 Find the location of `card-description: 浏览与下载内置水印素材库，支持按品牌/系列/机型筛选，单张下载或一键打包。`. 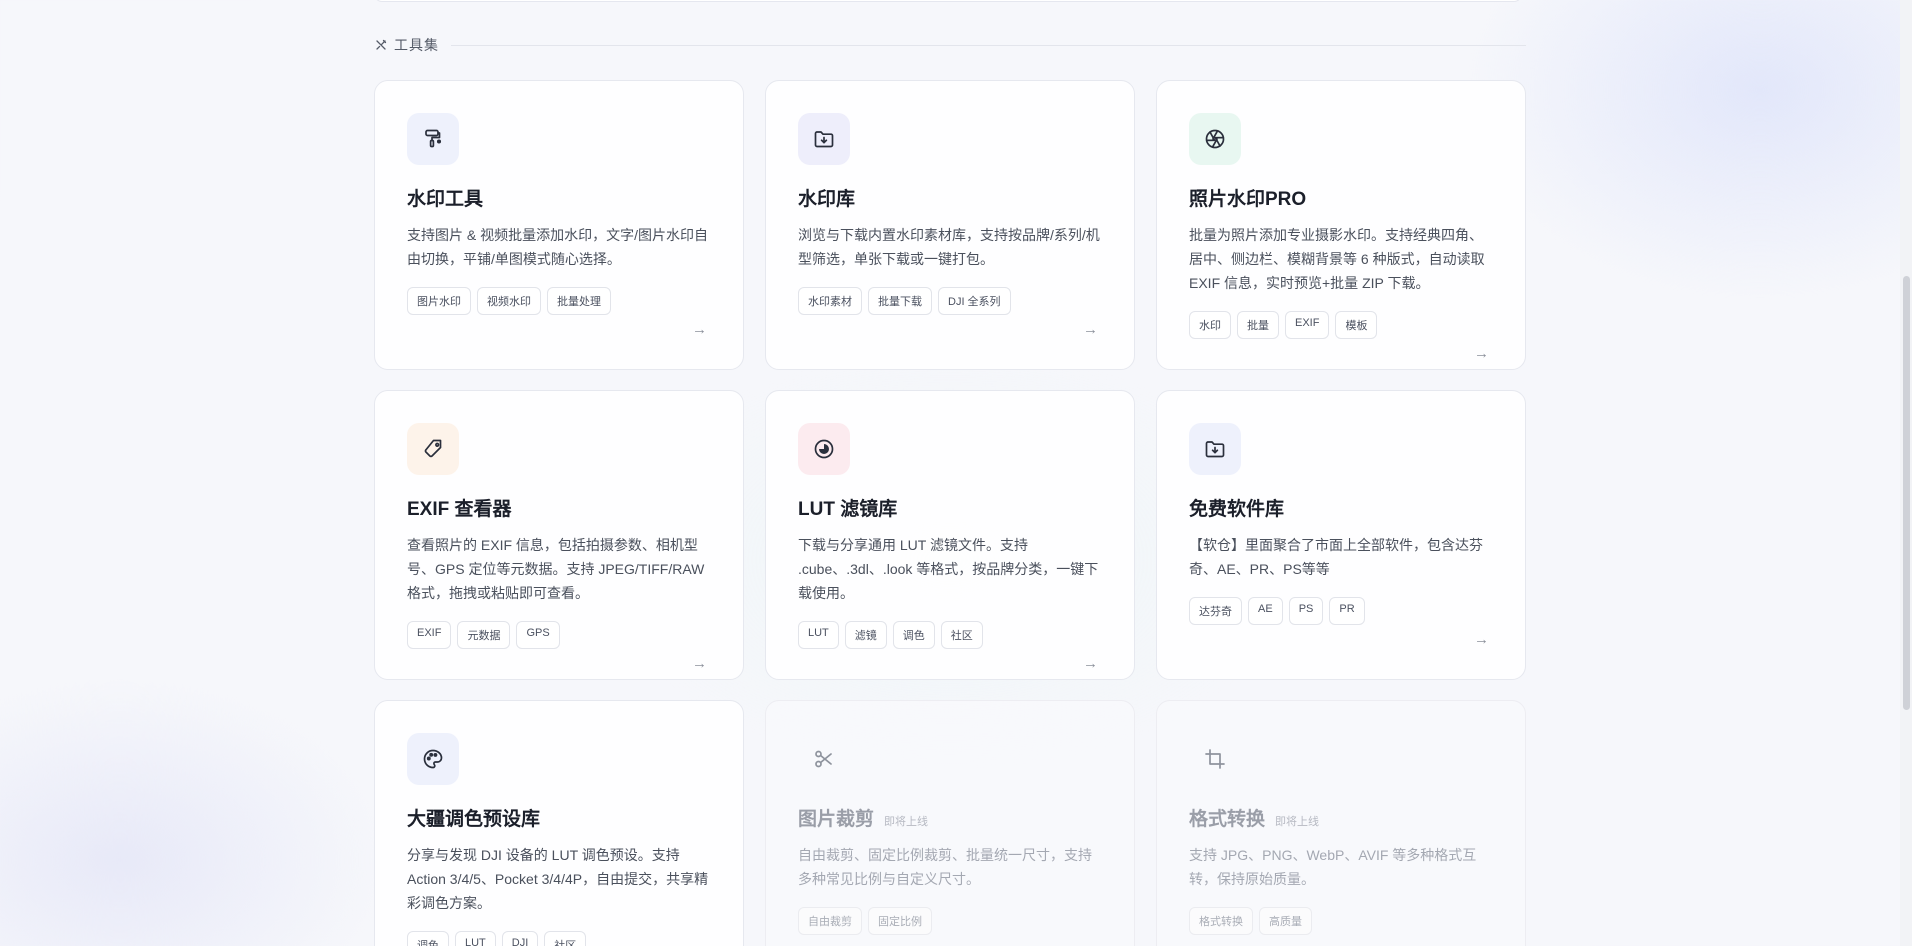

card-description: 浏览与下载内置水印素材库，支持按品牌/系列/机型筛选，单张下载或一键打包。 is located at coordinates (949, 247).